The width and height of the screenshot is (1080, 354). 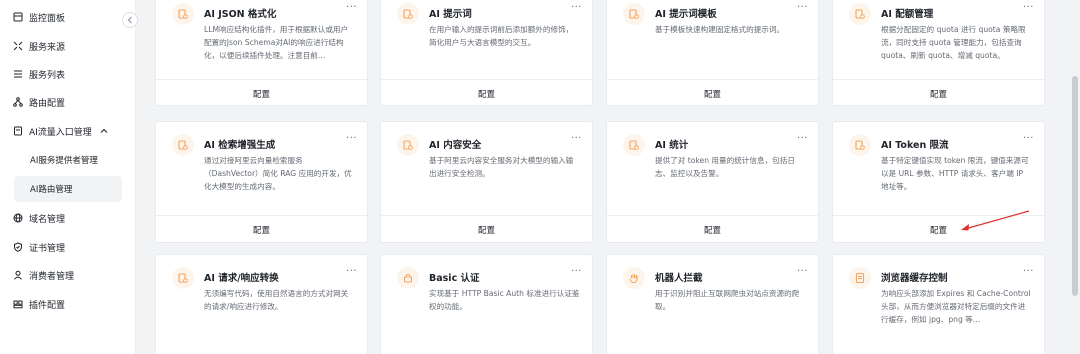 I want to click on card-title: AI 提示词, so click(x=450, y=14).